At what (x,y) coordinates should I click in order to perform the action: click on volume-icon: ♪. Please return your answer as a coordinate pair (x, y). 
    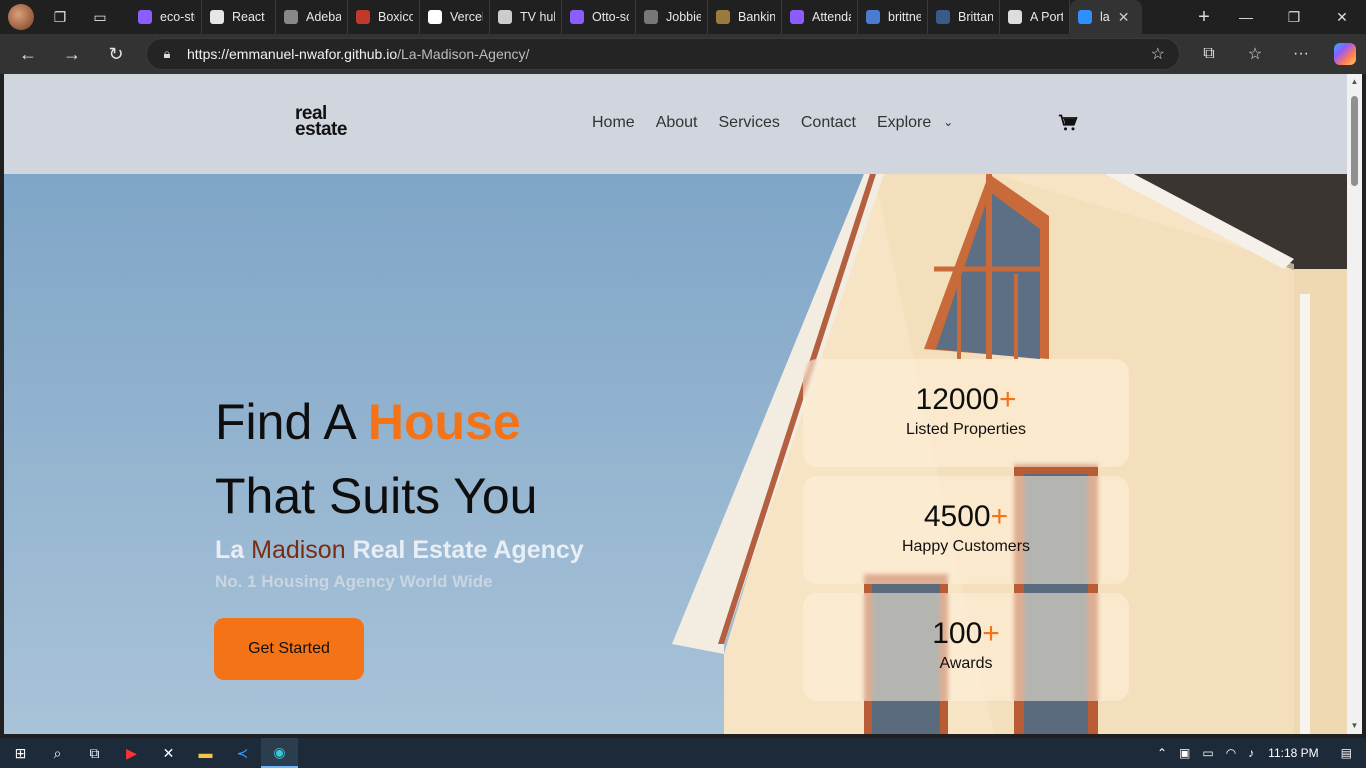
    Looking at the image, I should click on (1251, 753).